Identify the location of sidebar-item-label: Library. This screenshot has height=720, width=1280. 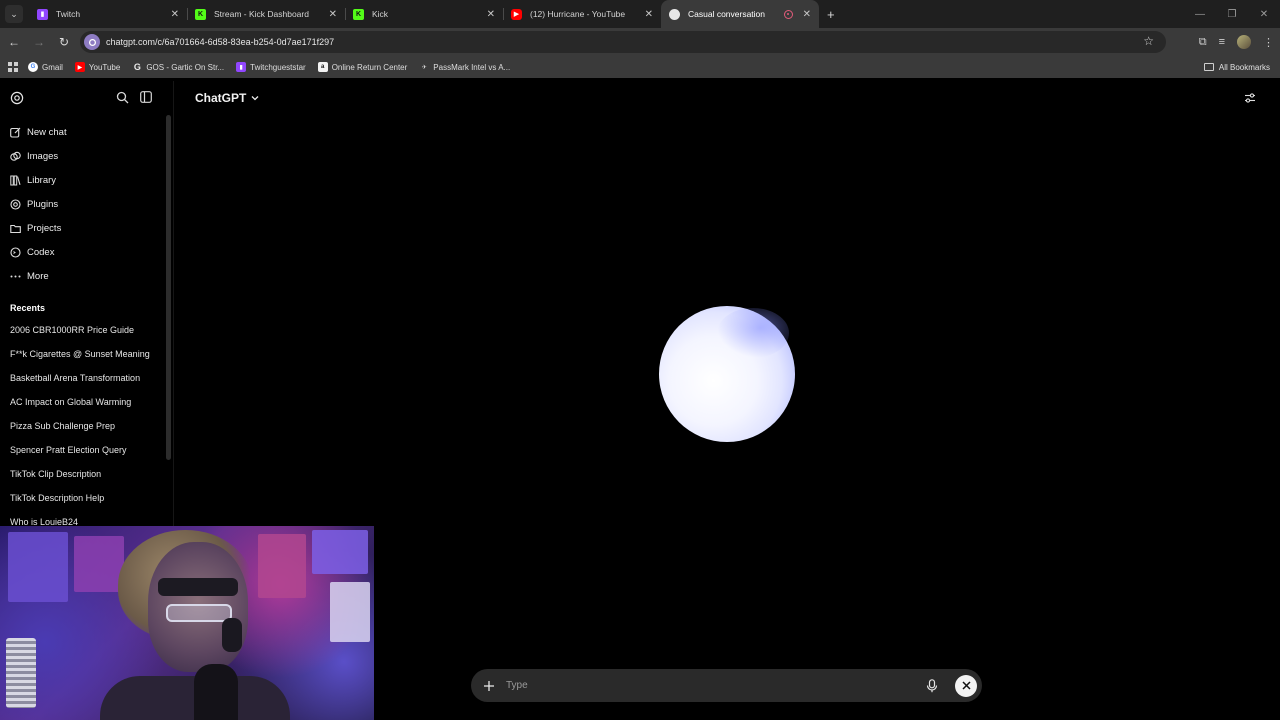
(42, 180).